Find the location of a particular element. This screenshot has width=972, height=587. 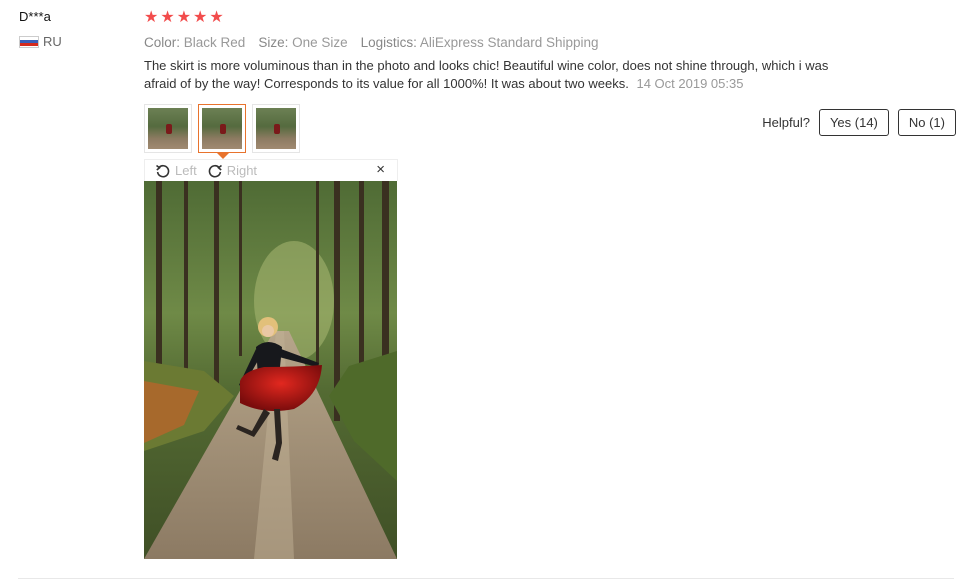

review-date: 14 Oct 2019 05:35 is located at coordinates (690, 83).